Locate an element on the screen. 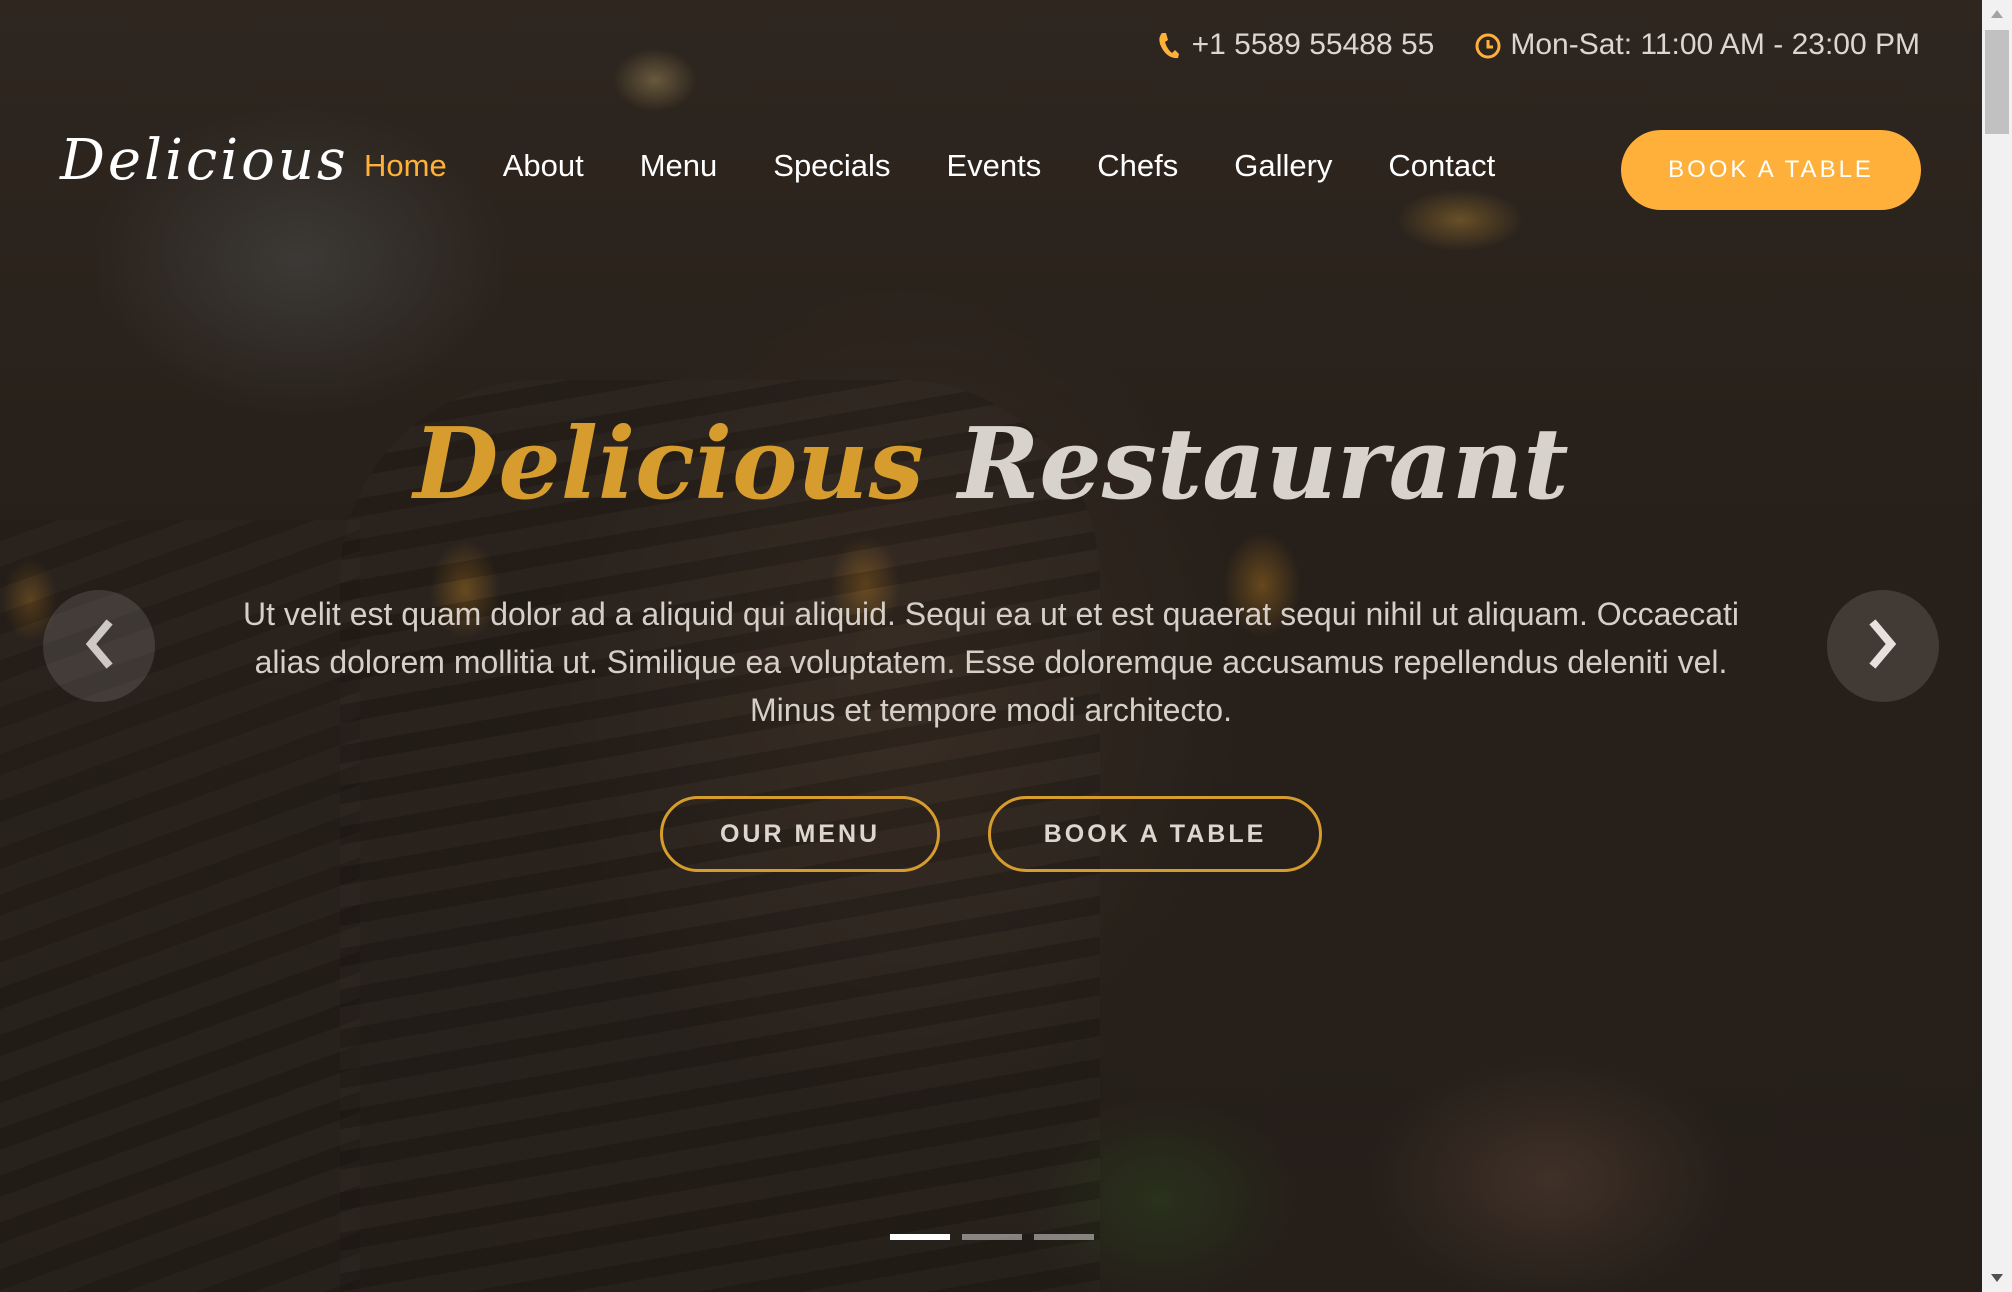 Image resolution: width=2012 pixels, height=1292 pixels. nav-chefs: Chefs is located at coordinates (1137, 166).